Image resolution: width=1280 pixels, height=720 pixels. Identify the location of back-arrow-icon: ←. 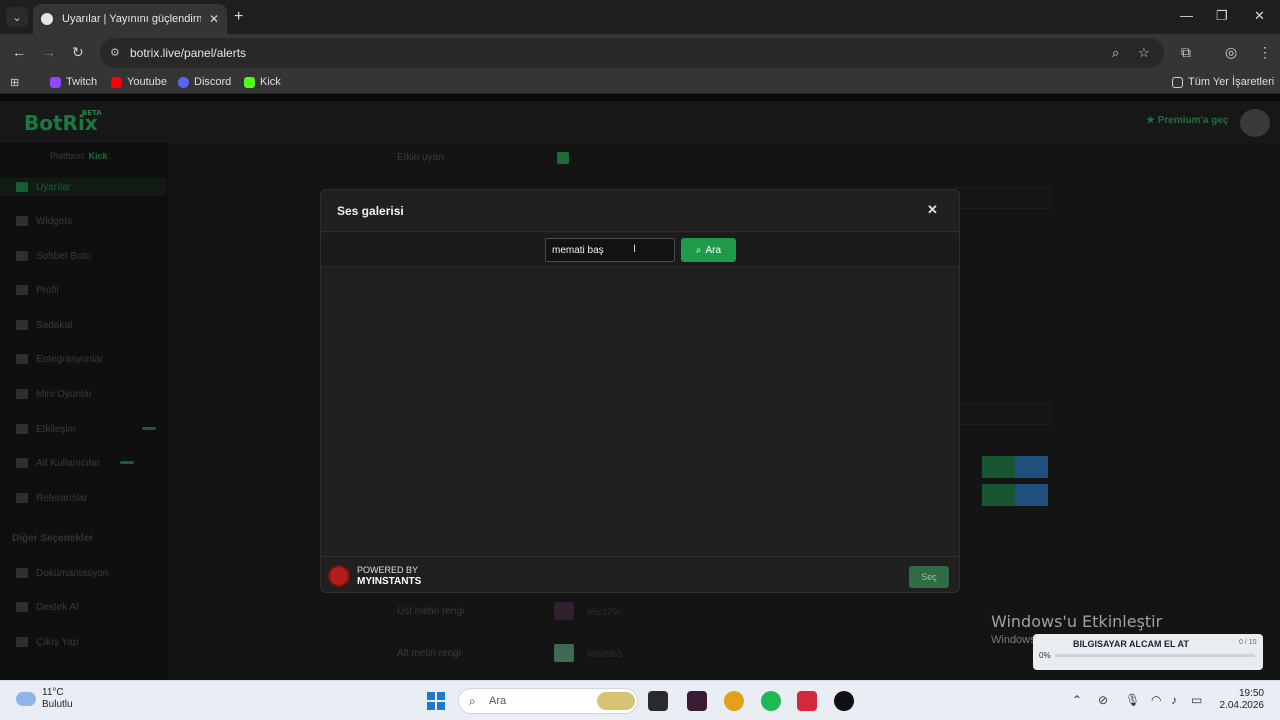
(19, 52).